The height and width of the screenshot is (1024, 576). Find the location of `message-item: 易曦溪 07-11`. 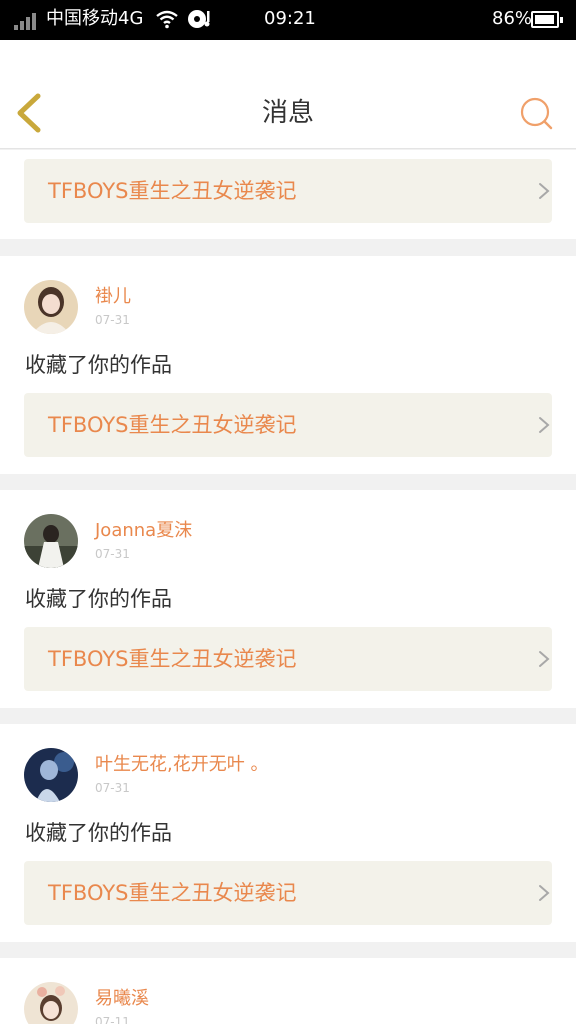

message-item: 易曦溪 07-11 is located at coordinates (288, 991).